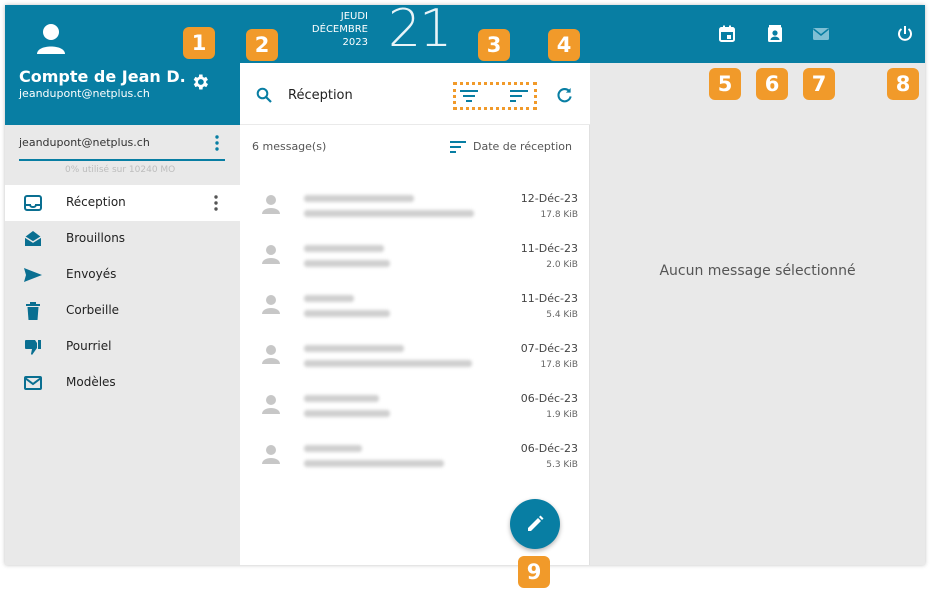  I want to click on account-address: jeandupont@netplus.ch, so click(84, 142).